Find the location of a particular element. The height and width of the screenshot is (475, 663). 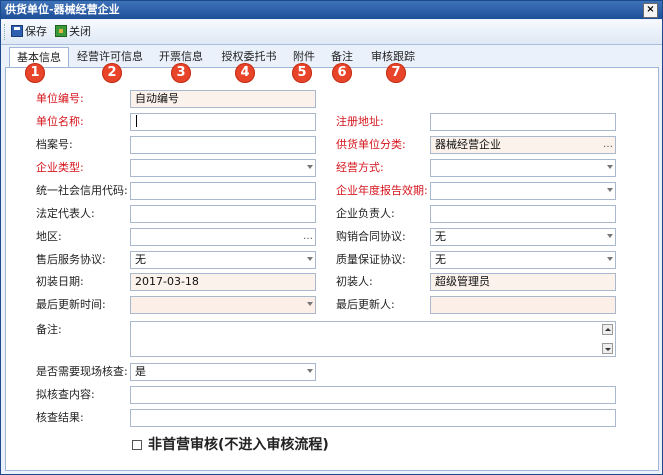

close-button: 关闭 is located at coordinates (73, 32).